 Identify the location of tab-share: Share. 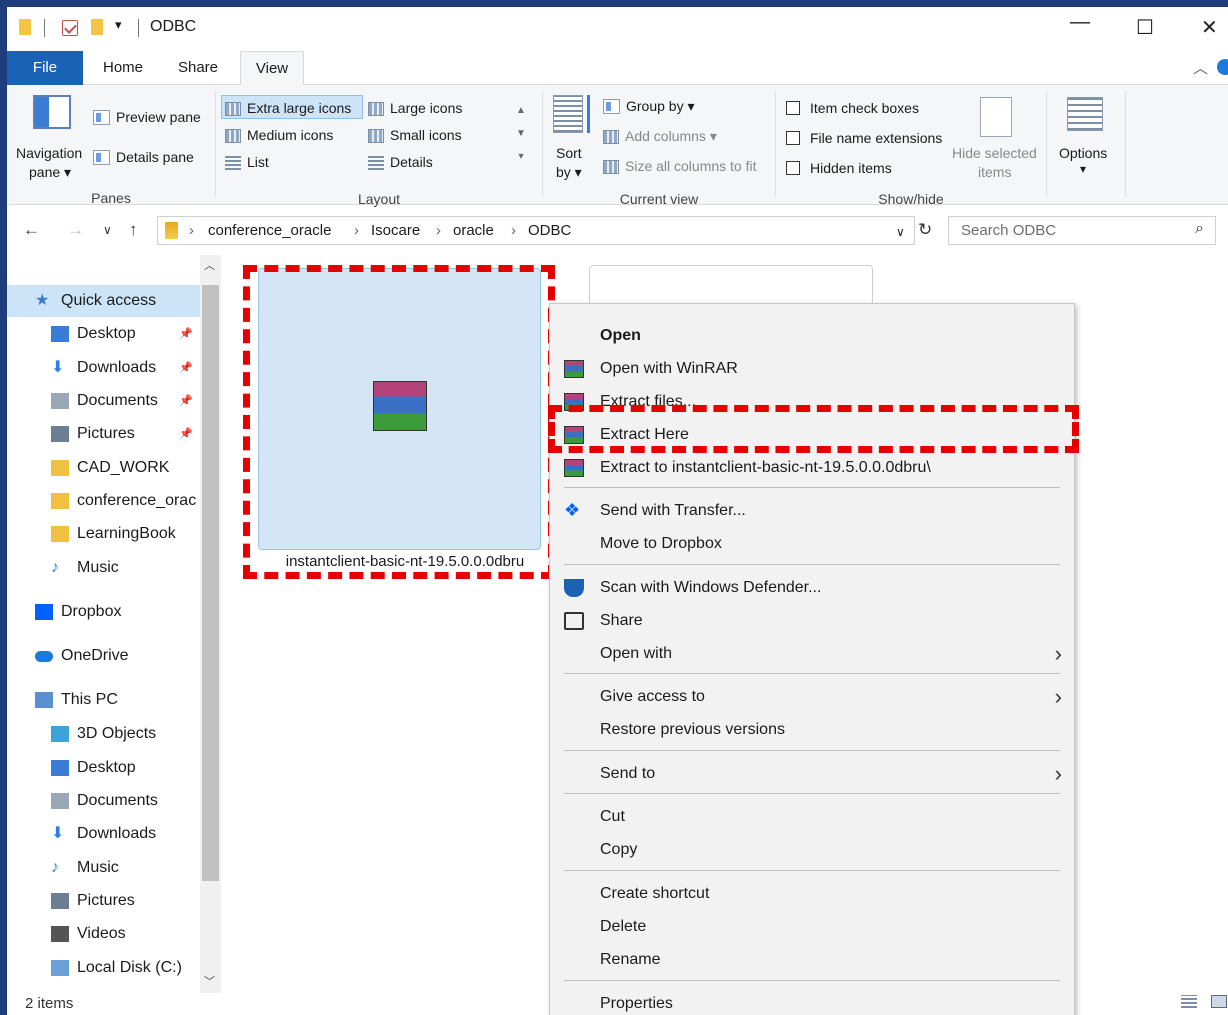
(198, 68).